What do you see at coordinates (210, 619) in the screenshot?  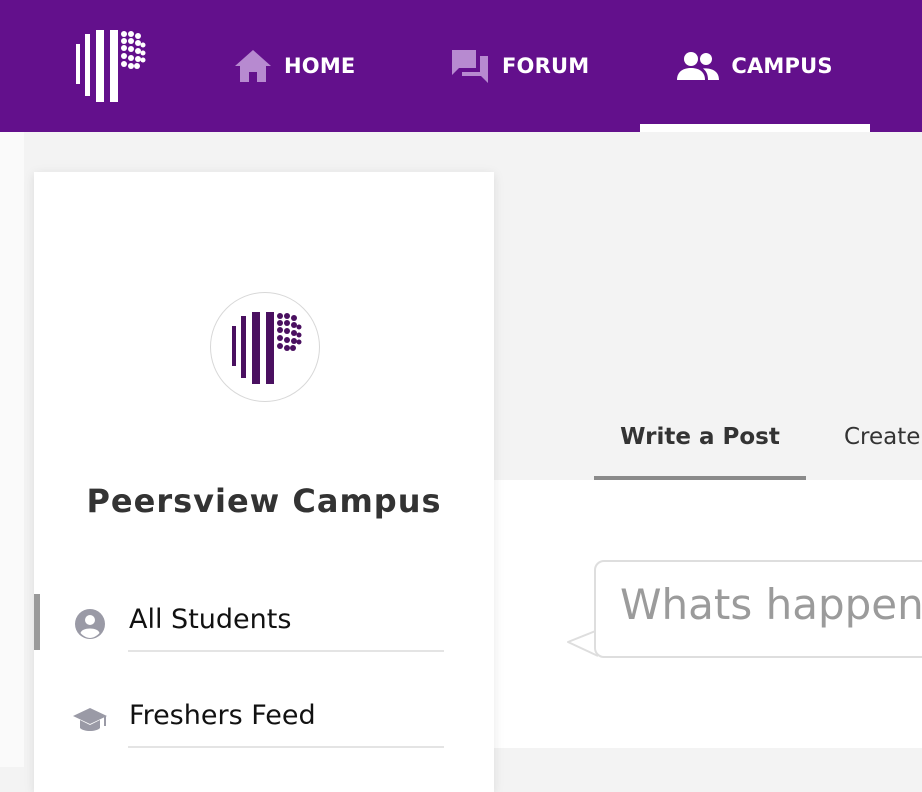 I see `sidebar-item-label: All Students` at bounding box center [210, 619].